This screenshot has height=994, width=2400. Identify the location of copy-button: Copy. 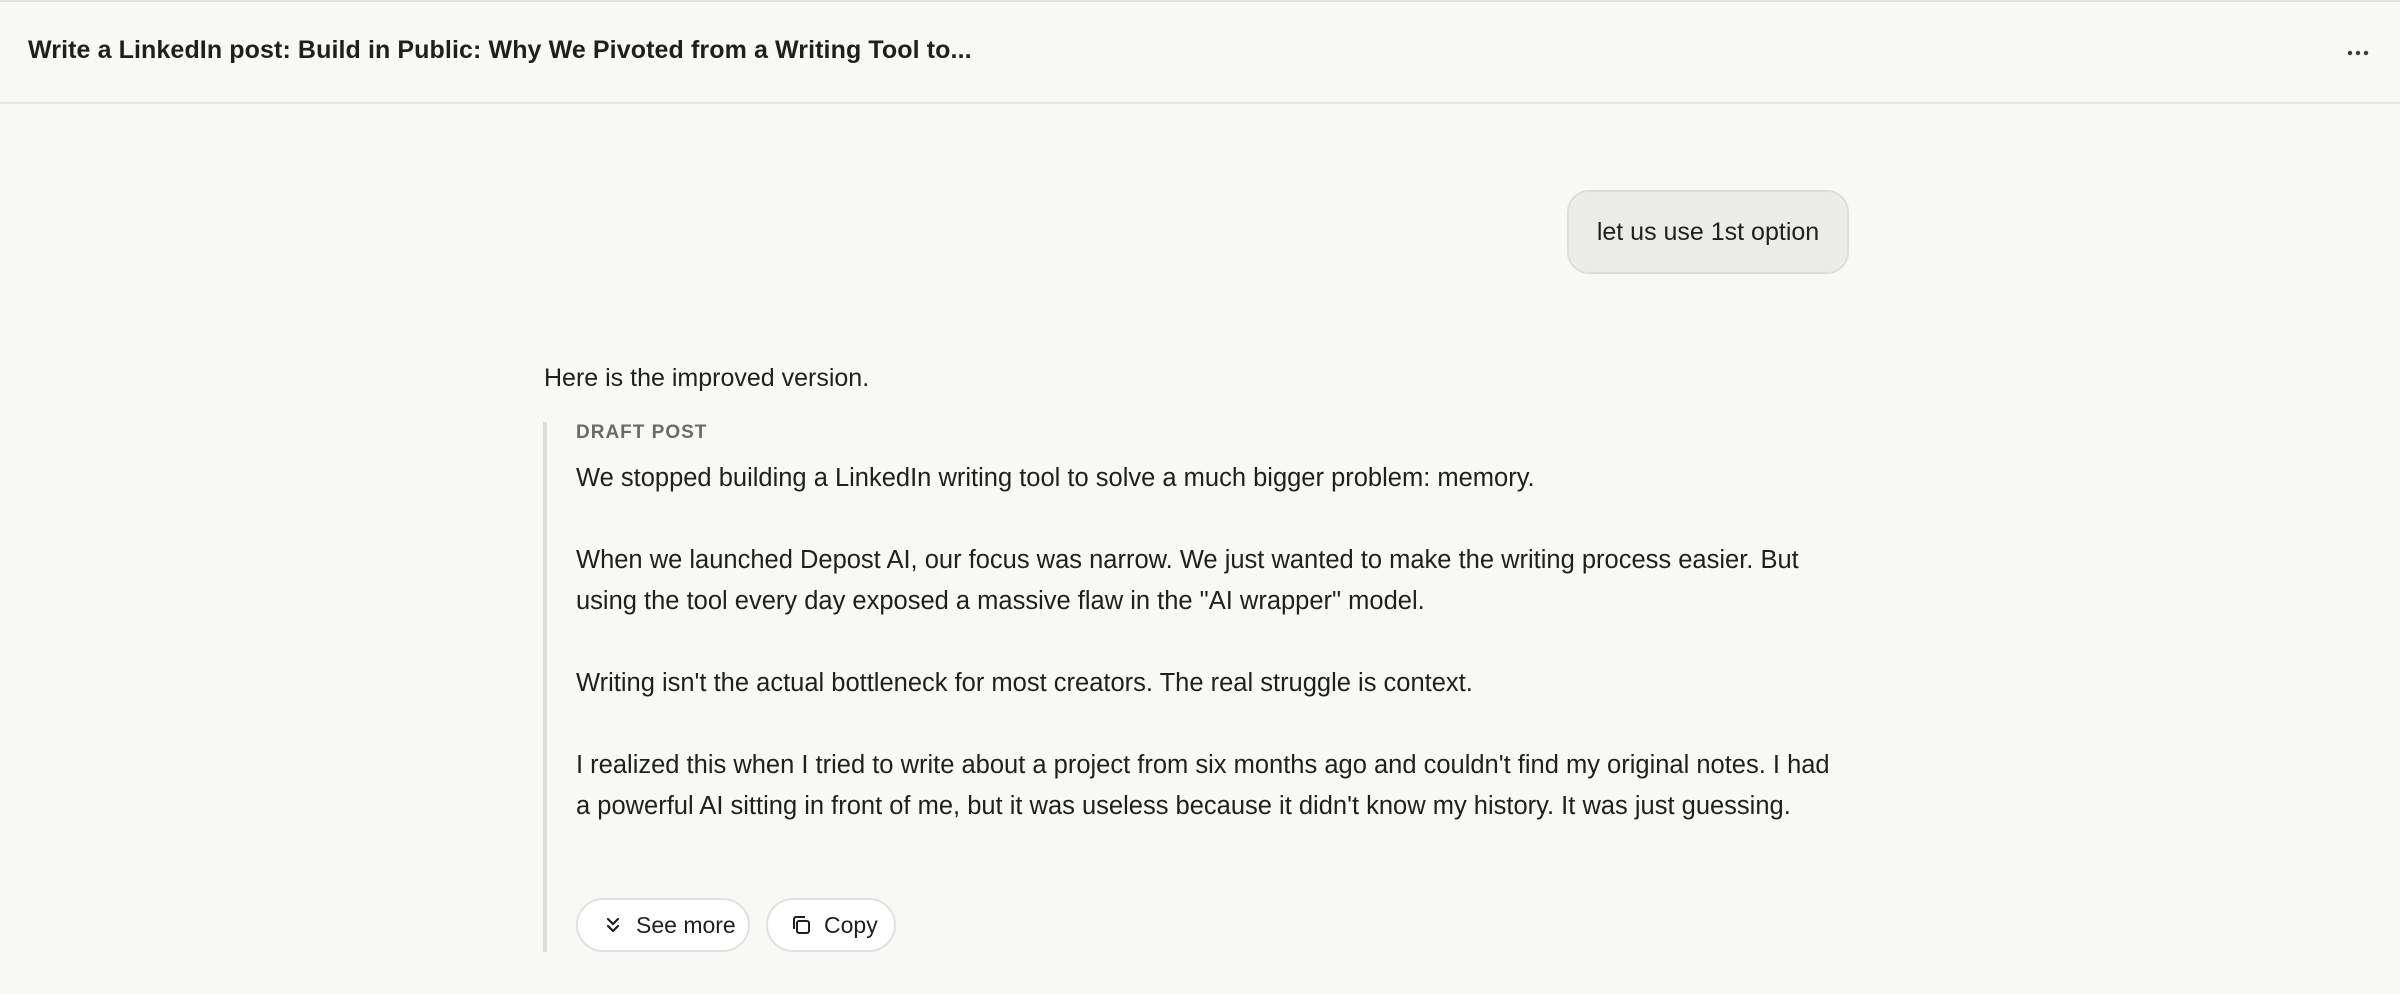
(831, 925).